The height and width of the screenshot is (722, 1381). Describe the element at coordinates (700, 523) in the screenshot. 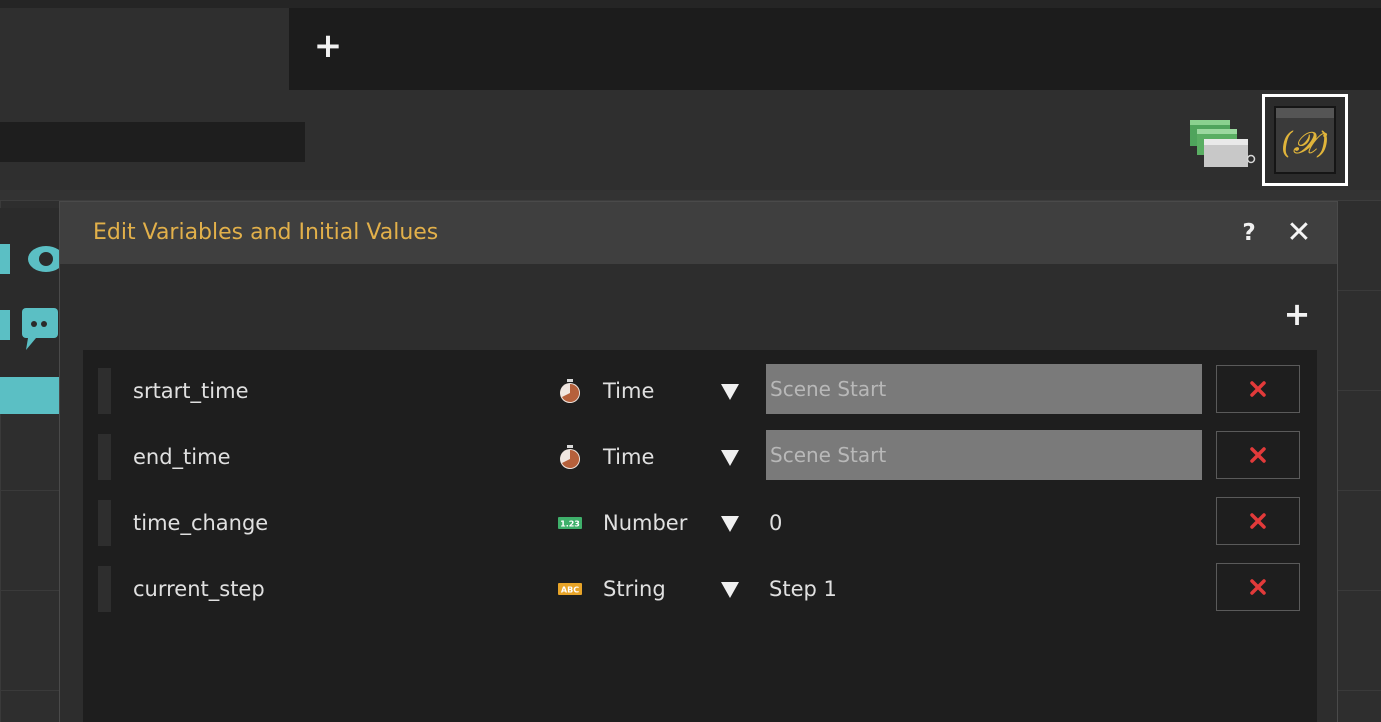

I see `variable-row: time_change 1.23 Number 0` at that location.